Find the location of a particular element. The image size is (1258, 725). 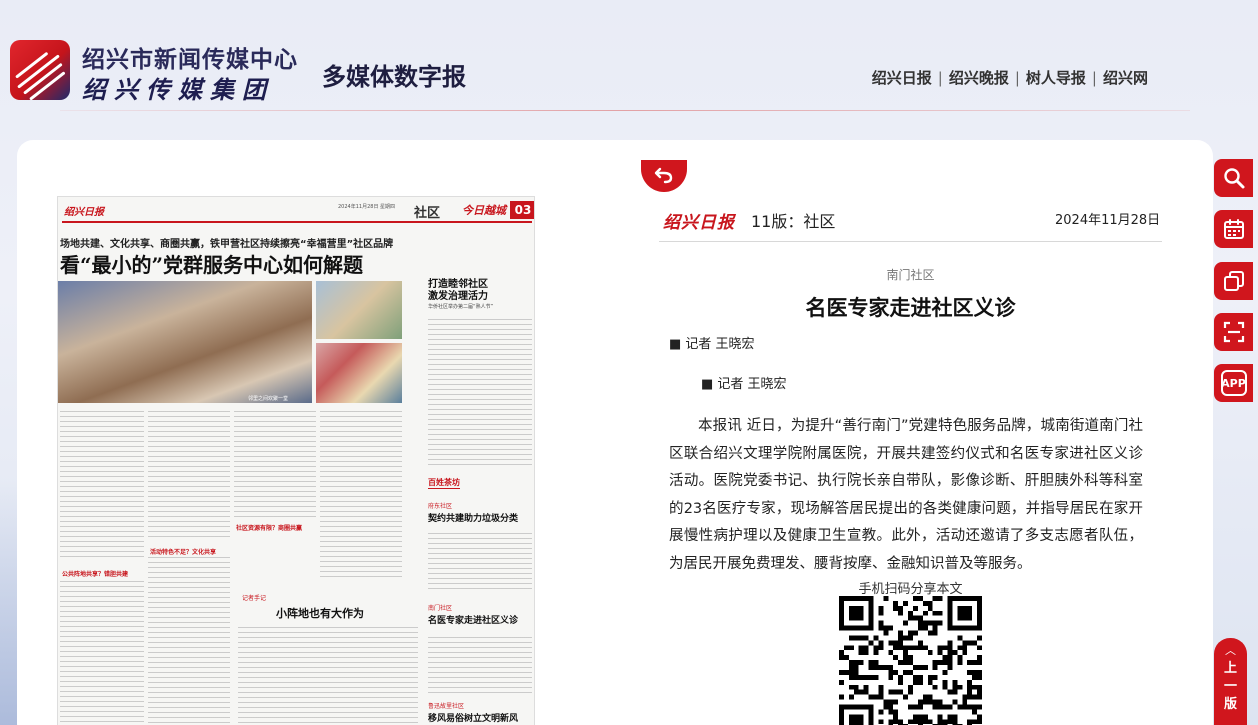

copy-button is located at coordinates (1233, 281).